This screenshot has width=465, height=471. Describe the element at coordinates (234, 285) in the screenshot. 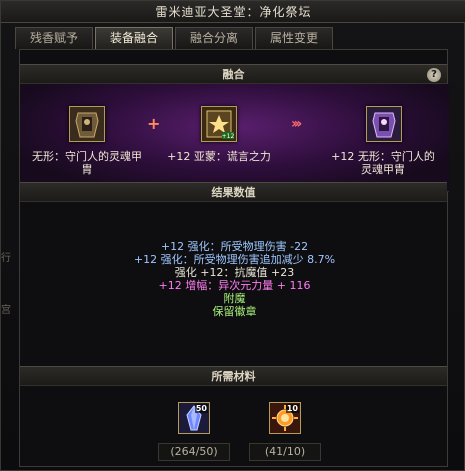

I see `stat-line-4: +12 增幅：异次元力量 + 116` at that location.